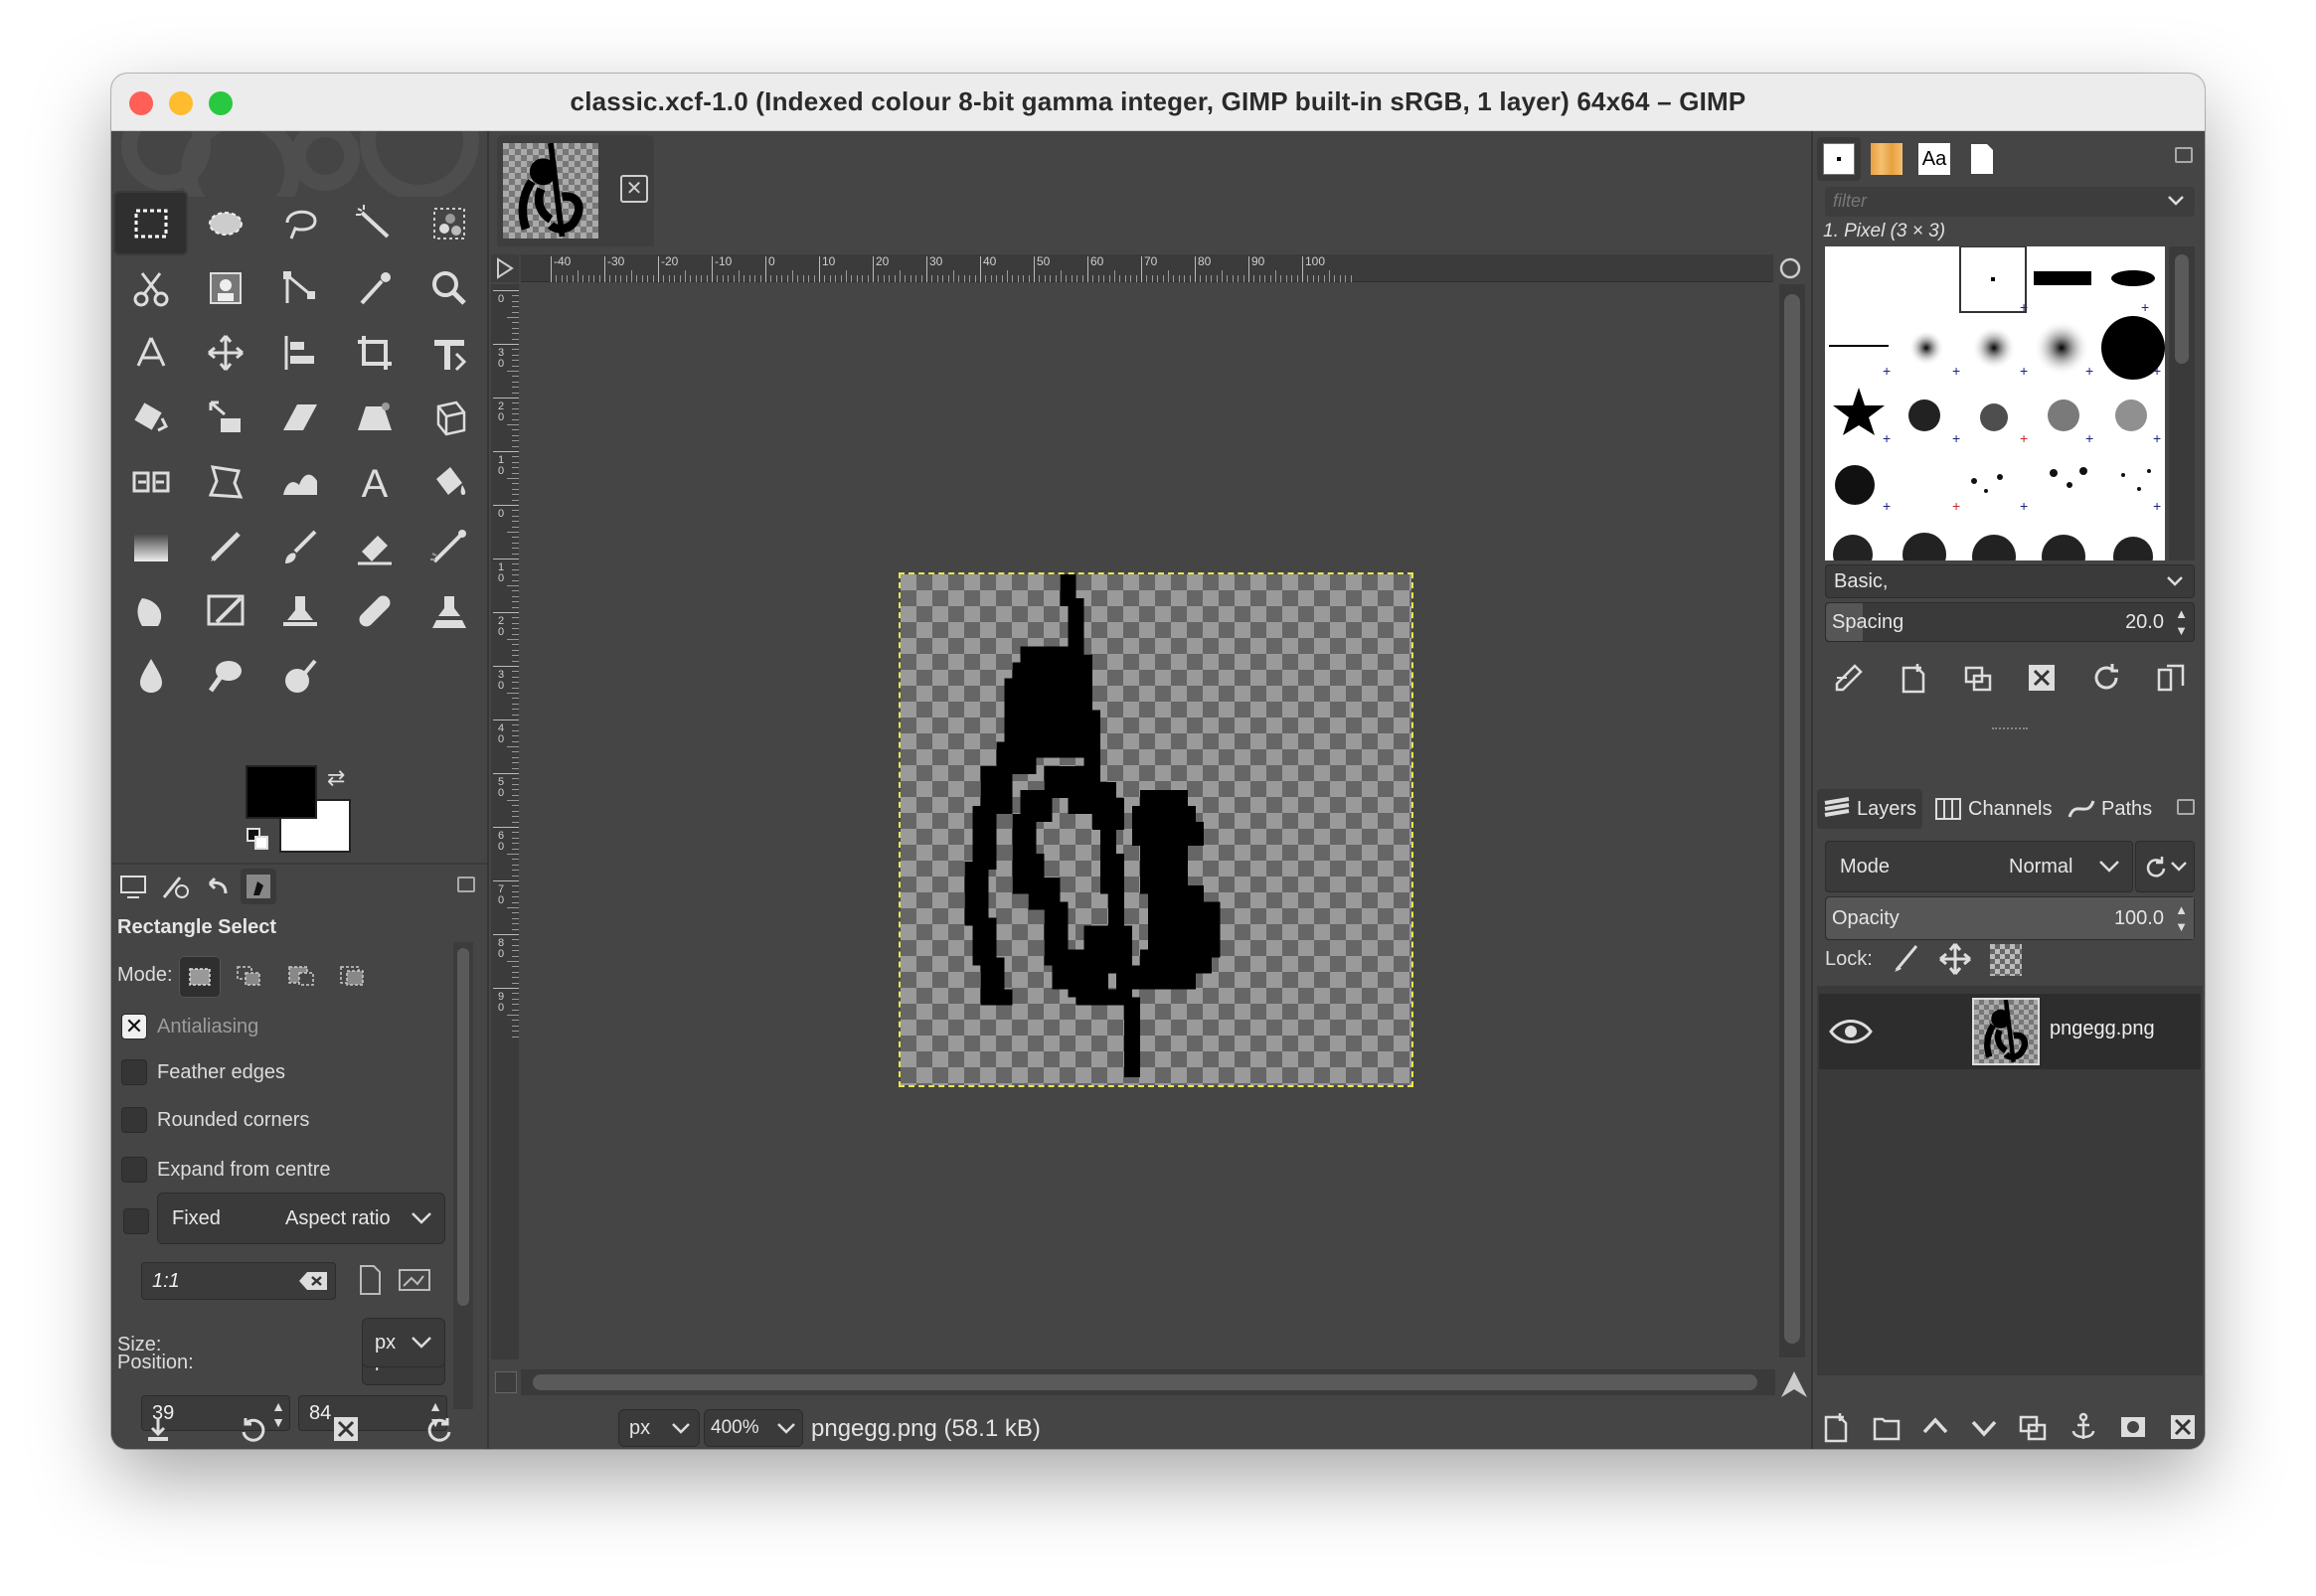  Describe the element at coordinates (2042, 678) in the screenshot. I see `delete-brush-icon` at that location.